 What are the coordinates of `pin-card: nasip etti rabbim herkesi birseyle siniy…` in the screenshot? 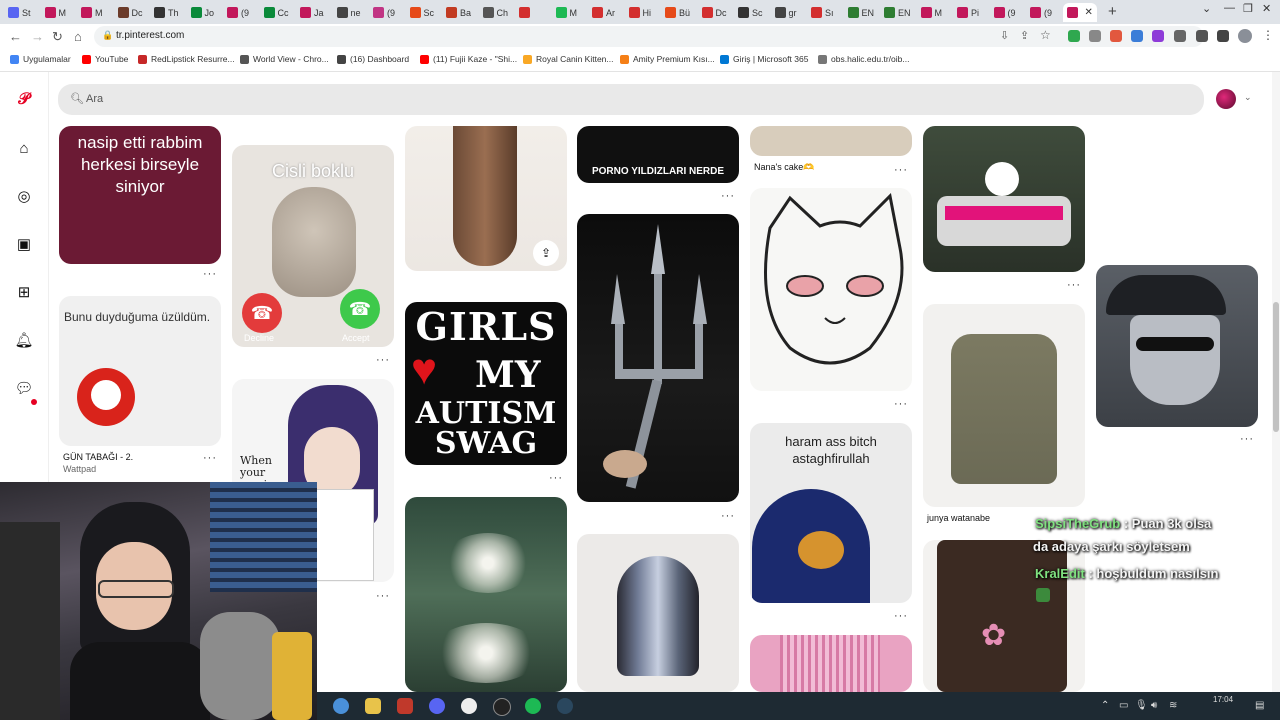 It's located at (140, 195).